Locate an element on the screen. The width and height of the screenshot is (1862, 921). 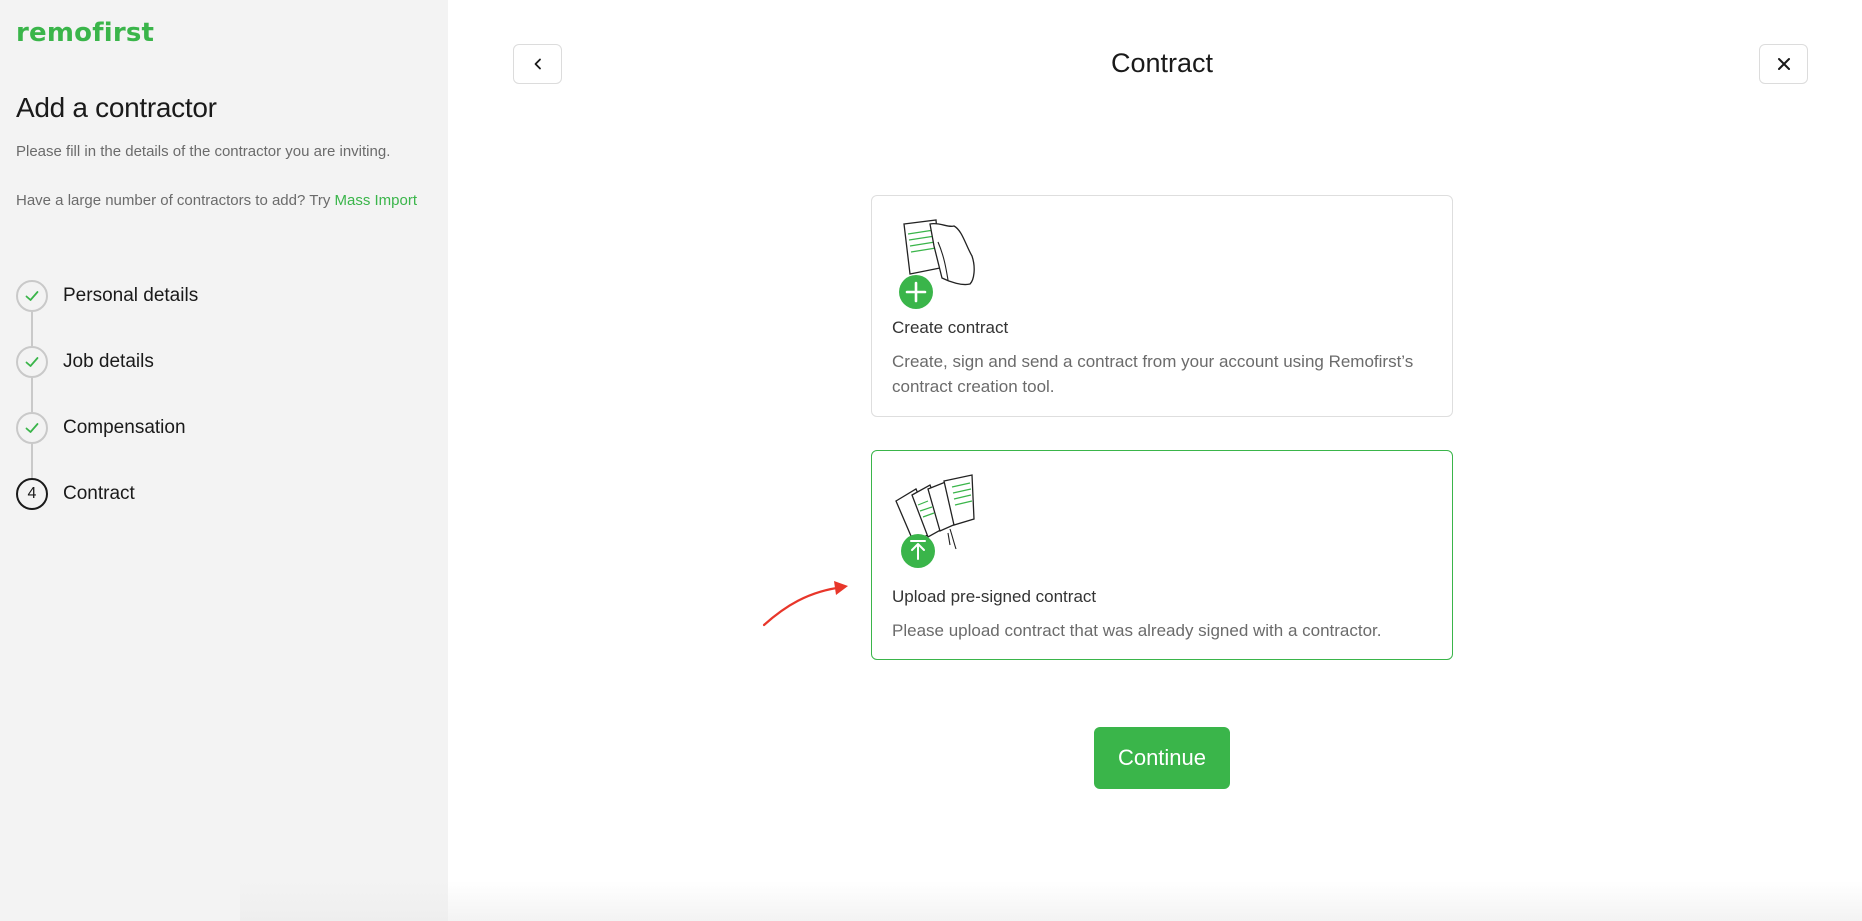
create-contract-illustration is located at coordinates (937, 268).